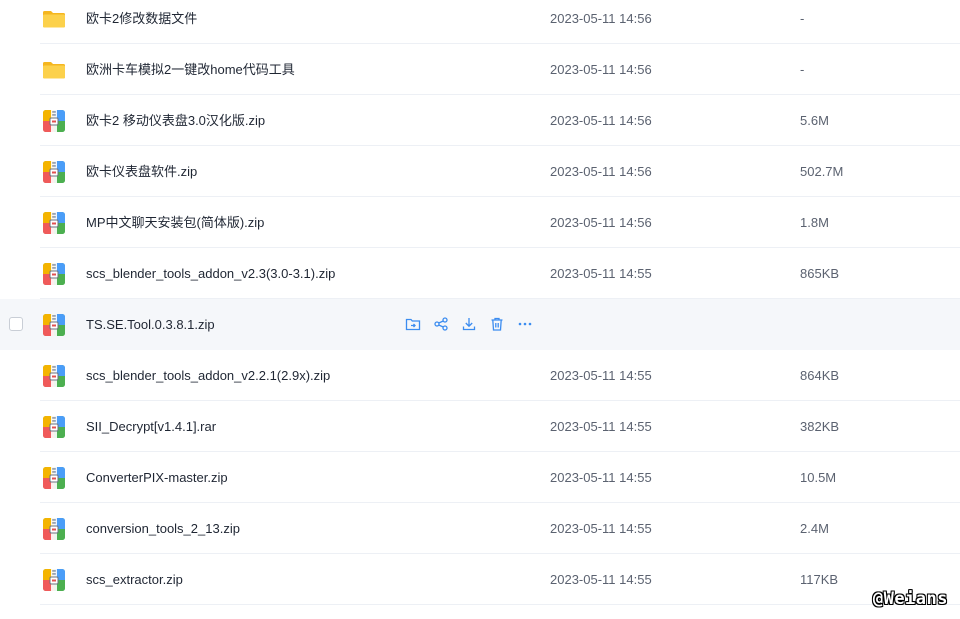  I want to click on row-actions, so click(469, 324).